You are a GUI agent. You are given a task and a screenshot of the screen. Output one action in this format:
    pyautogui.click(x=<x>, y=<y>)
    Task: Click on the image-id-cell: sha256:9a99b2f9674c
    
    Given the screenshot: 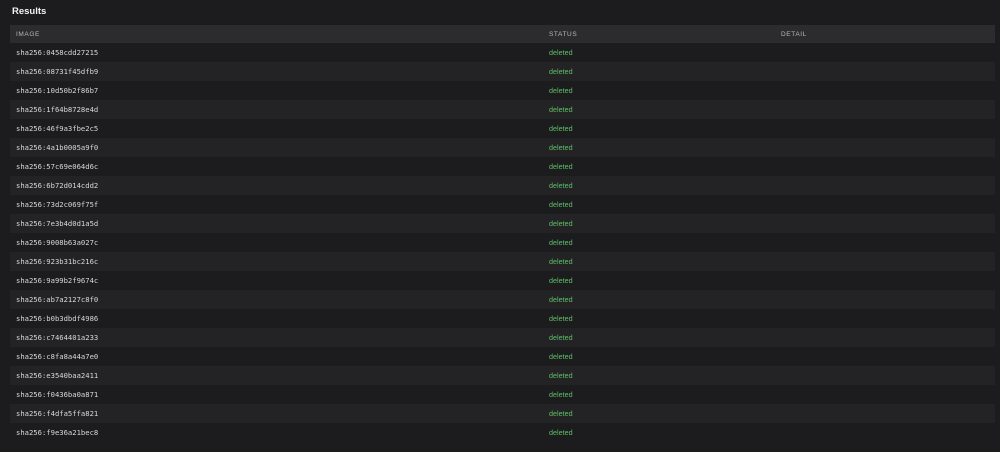 What is the action you would take?
    pyautogui.click(x=57, y=280)
    